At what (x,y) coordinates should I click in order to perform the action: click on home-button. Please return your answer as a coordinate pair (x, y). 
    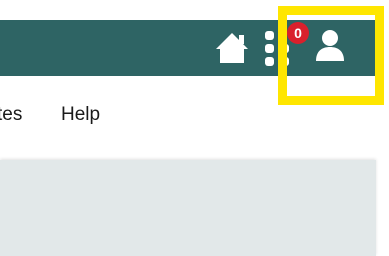
    Looking at the image, I should click on (232, 48).